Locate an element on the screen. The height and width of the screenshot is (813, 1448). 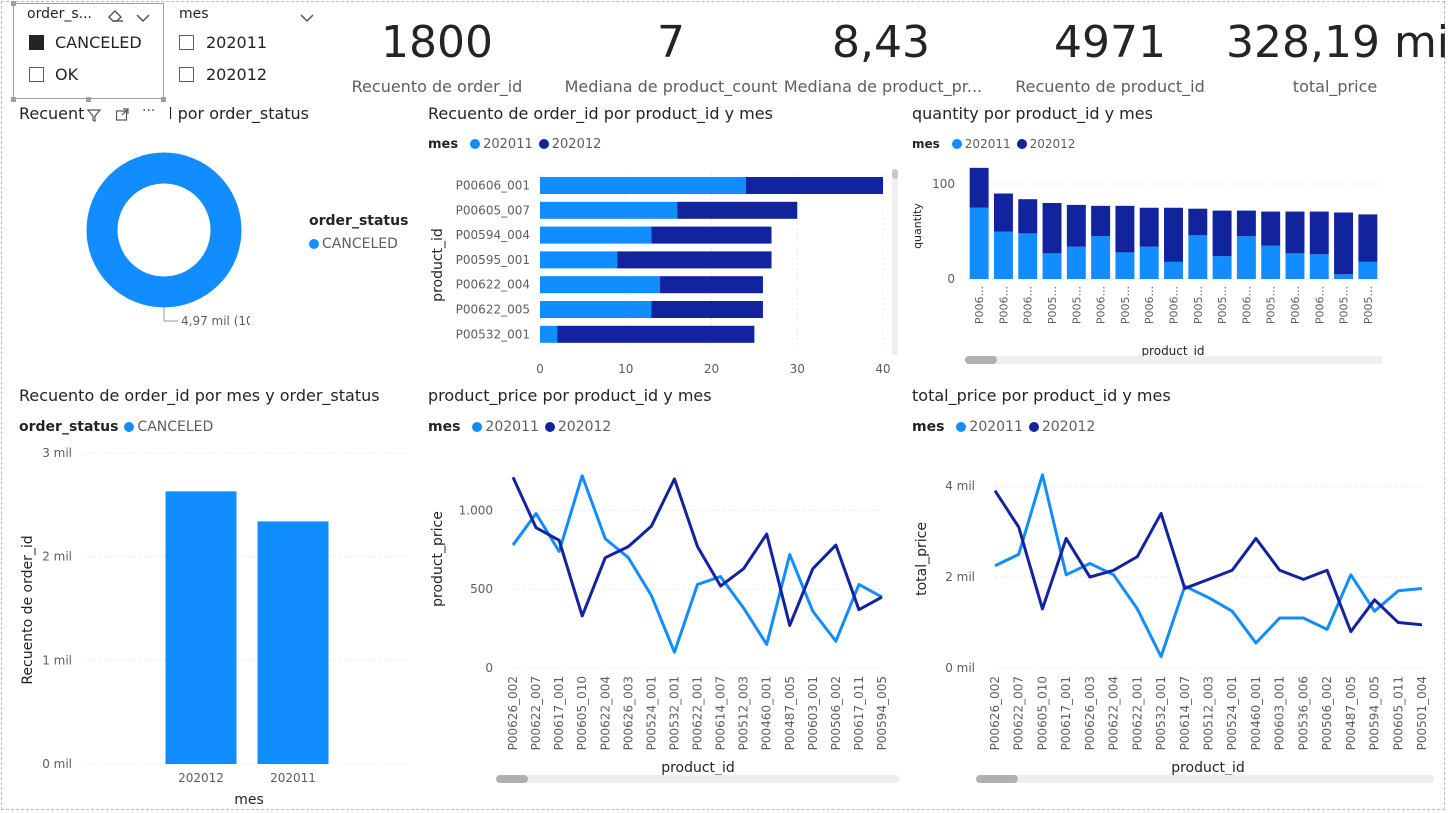
resize-handle-bl is located at coordinates (13, 99).